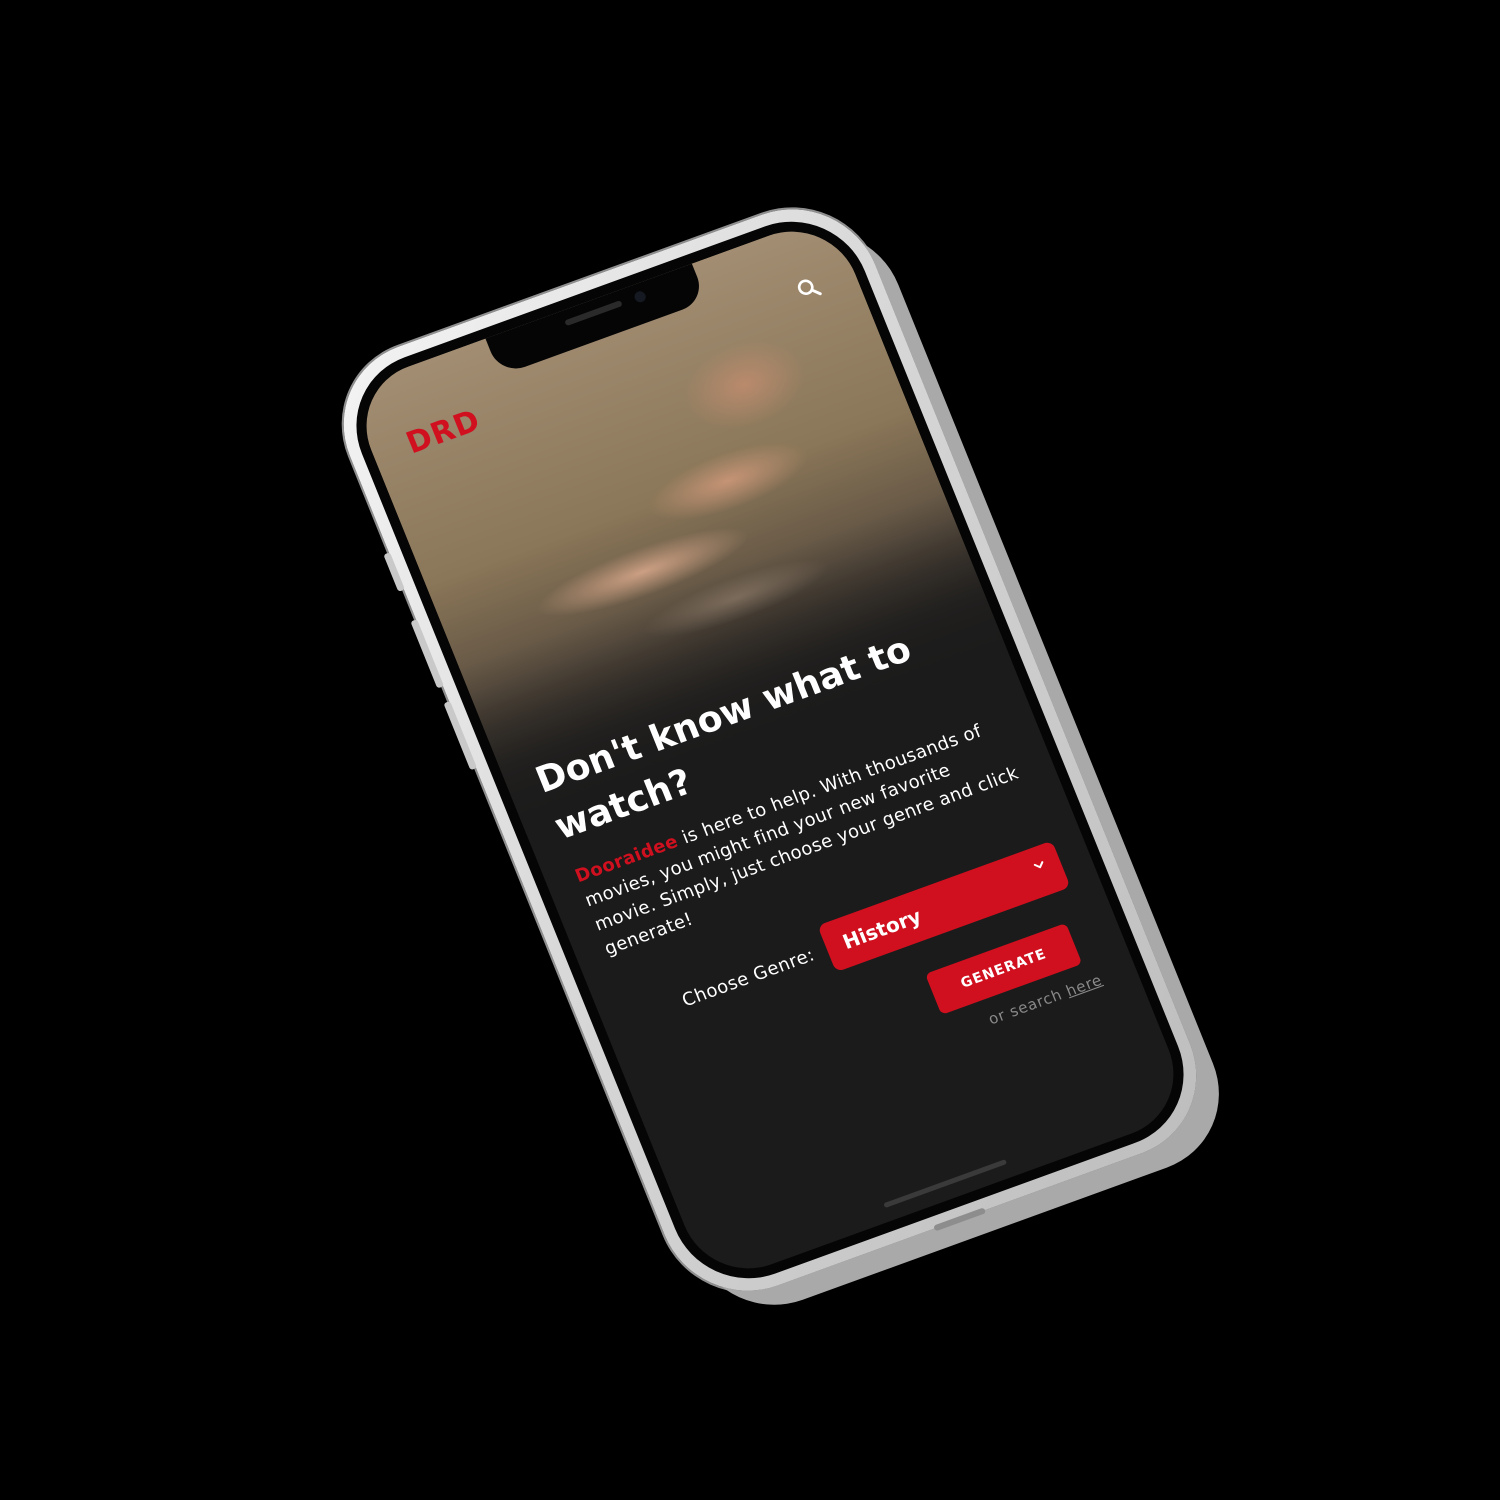  Describe the element at coordinates (593, 313) in the screenshot. I see `earpiece-speaker` at that location.